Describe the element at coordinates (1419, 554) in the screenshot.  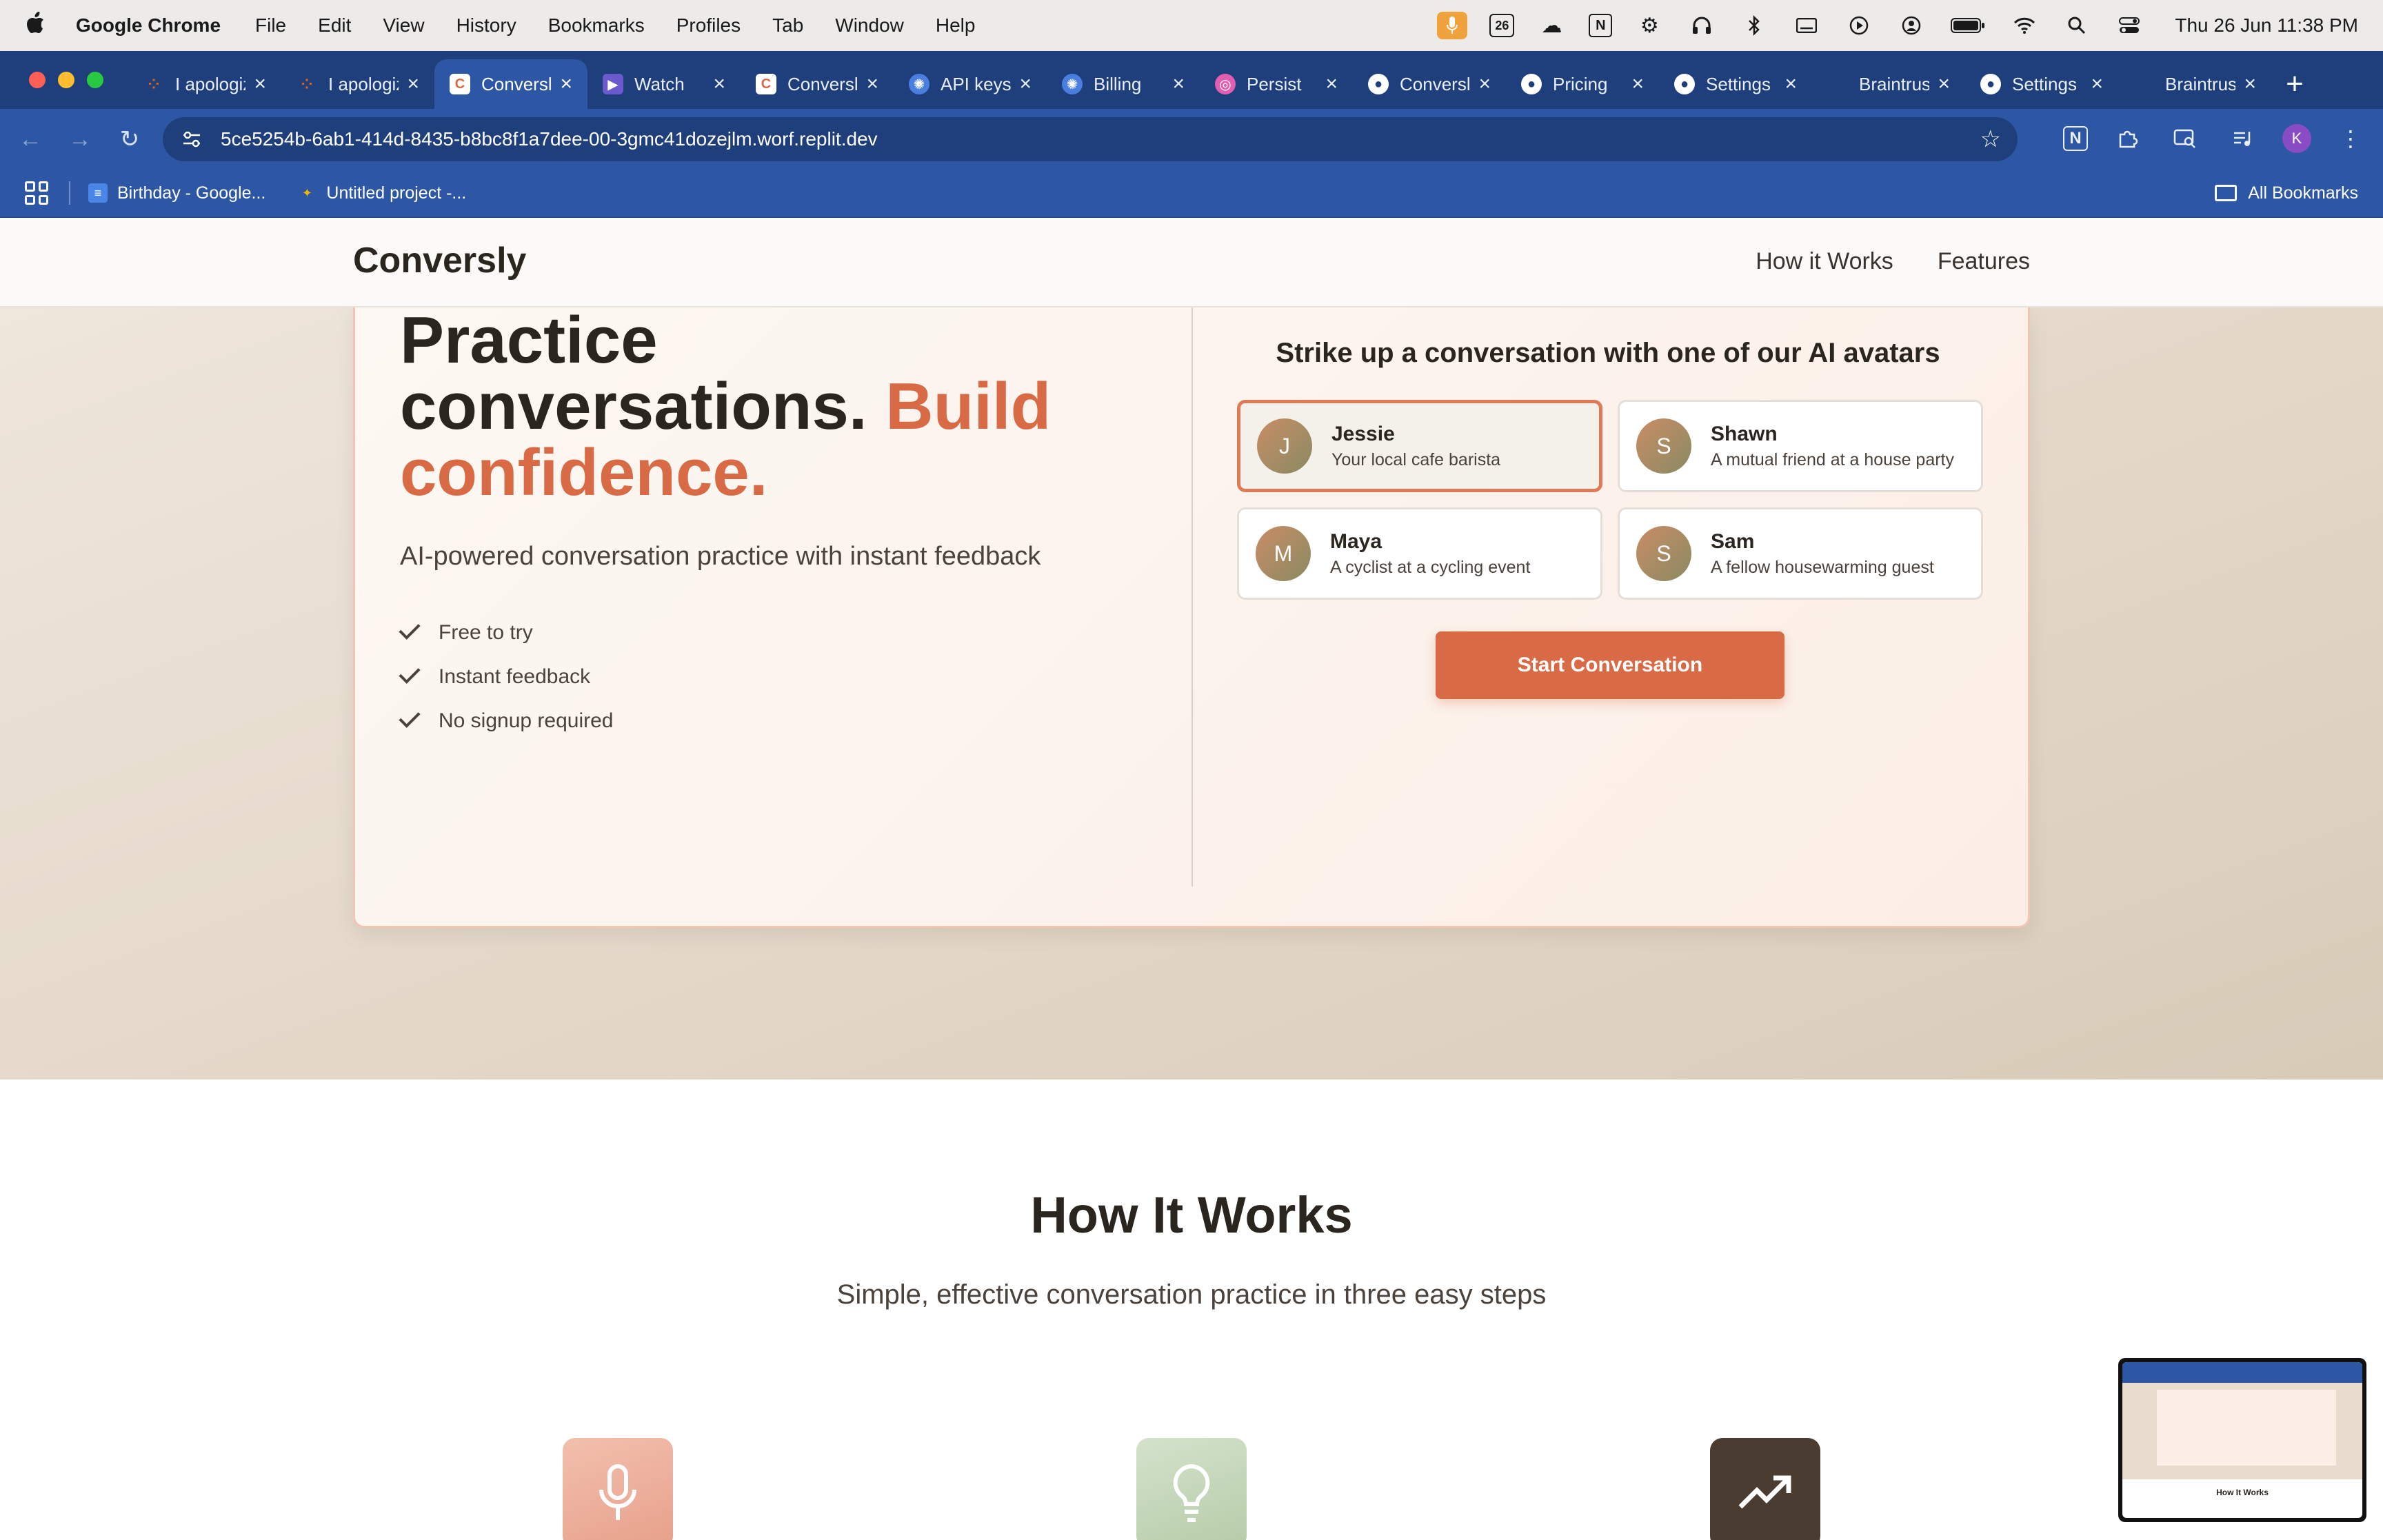
I see `avatar-card-maya: M Maya A cyclist at a cycling event` at that location.